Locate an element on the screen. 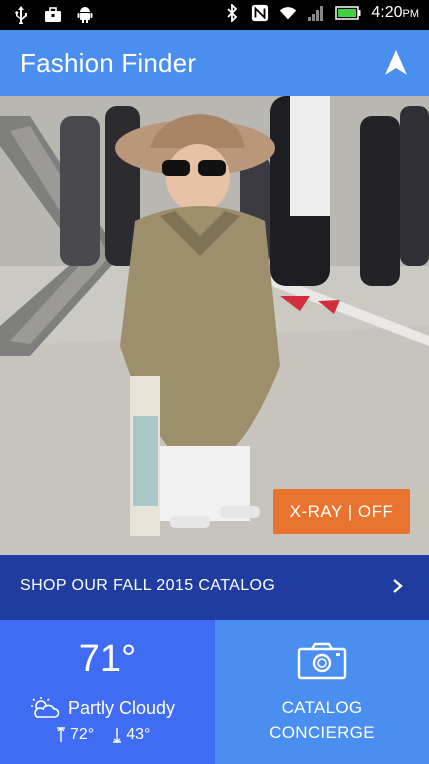  wifi-icon is located at coordinates (288, 13).